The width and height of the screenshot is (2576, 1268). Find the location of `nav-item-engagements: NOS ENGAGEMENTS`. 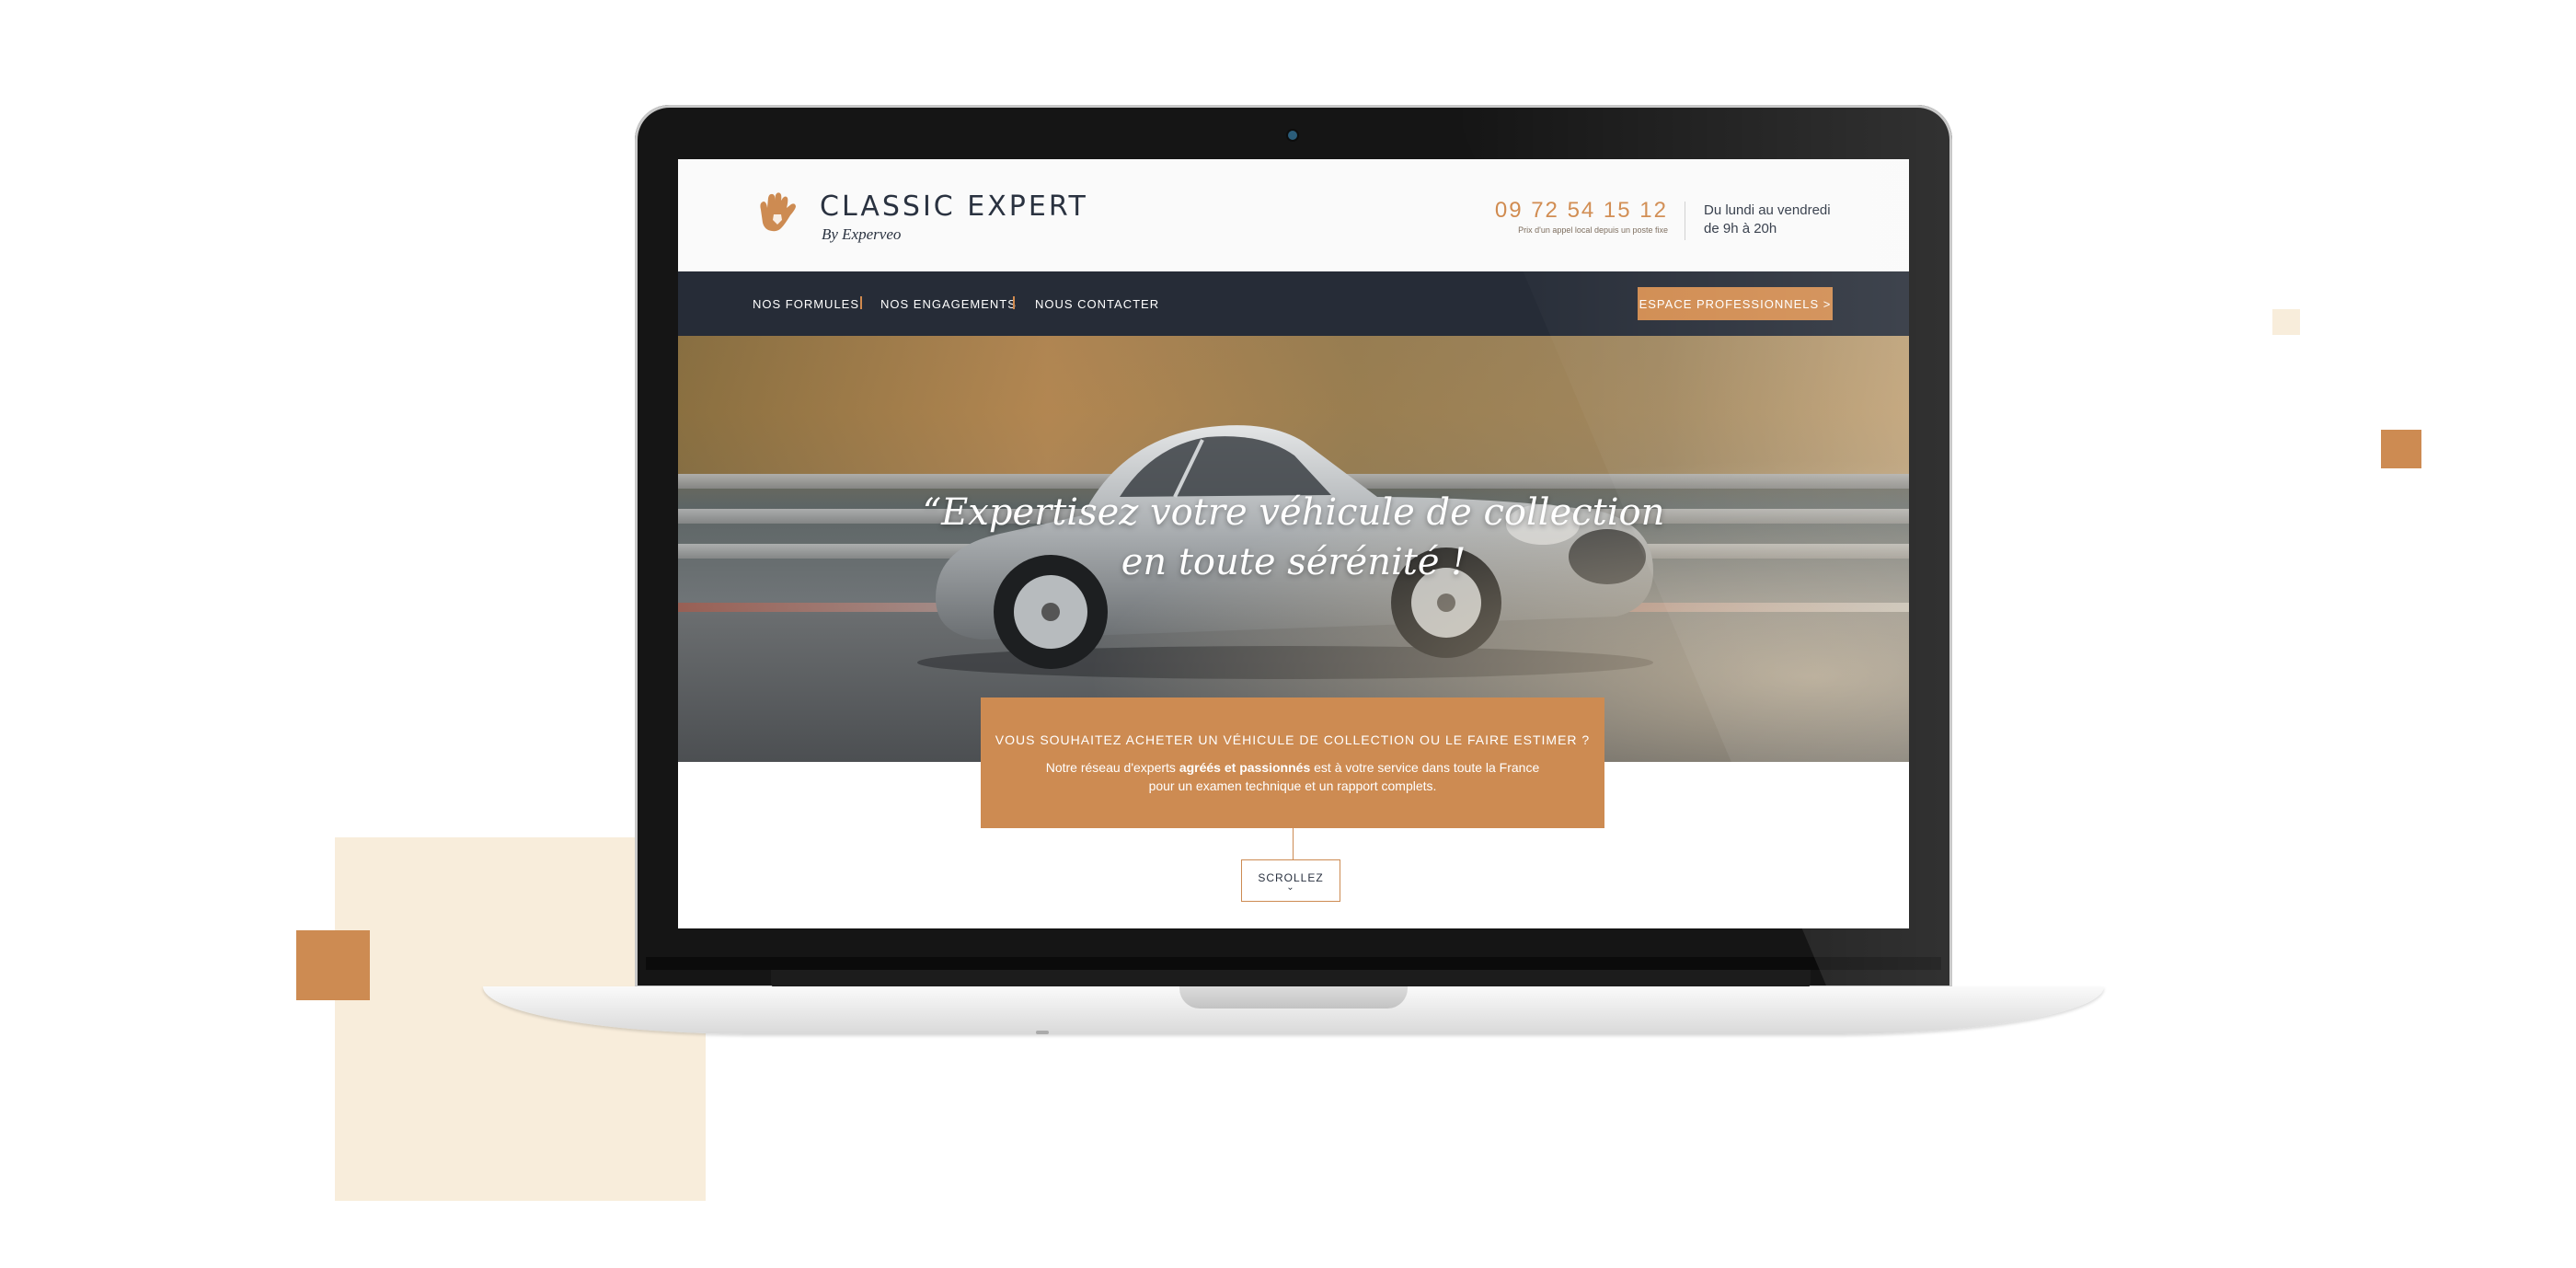

nav-item-engagements: NOS ENGAGEMENTS is located at coordinates (949, 304).